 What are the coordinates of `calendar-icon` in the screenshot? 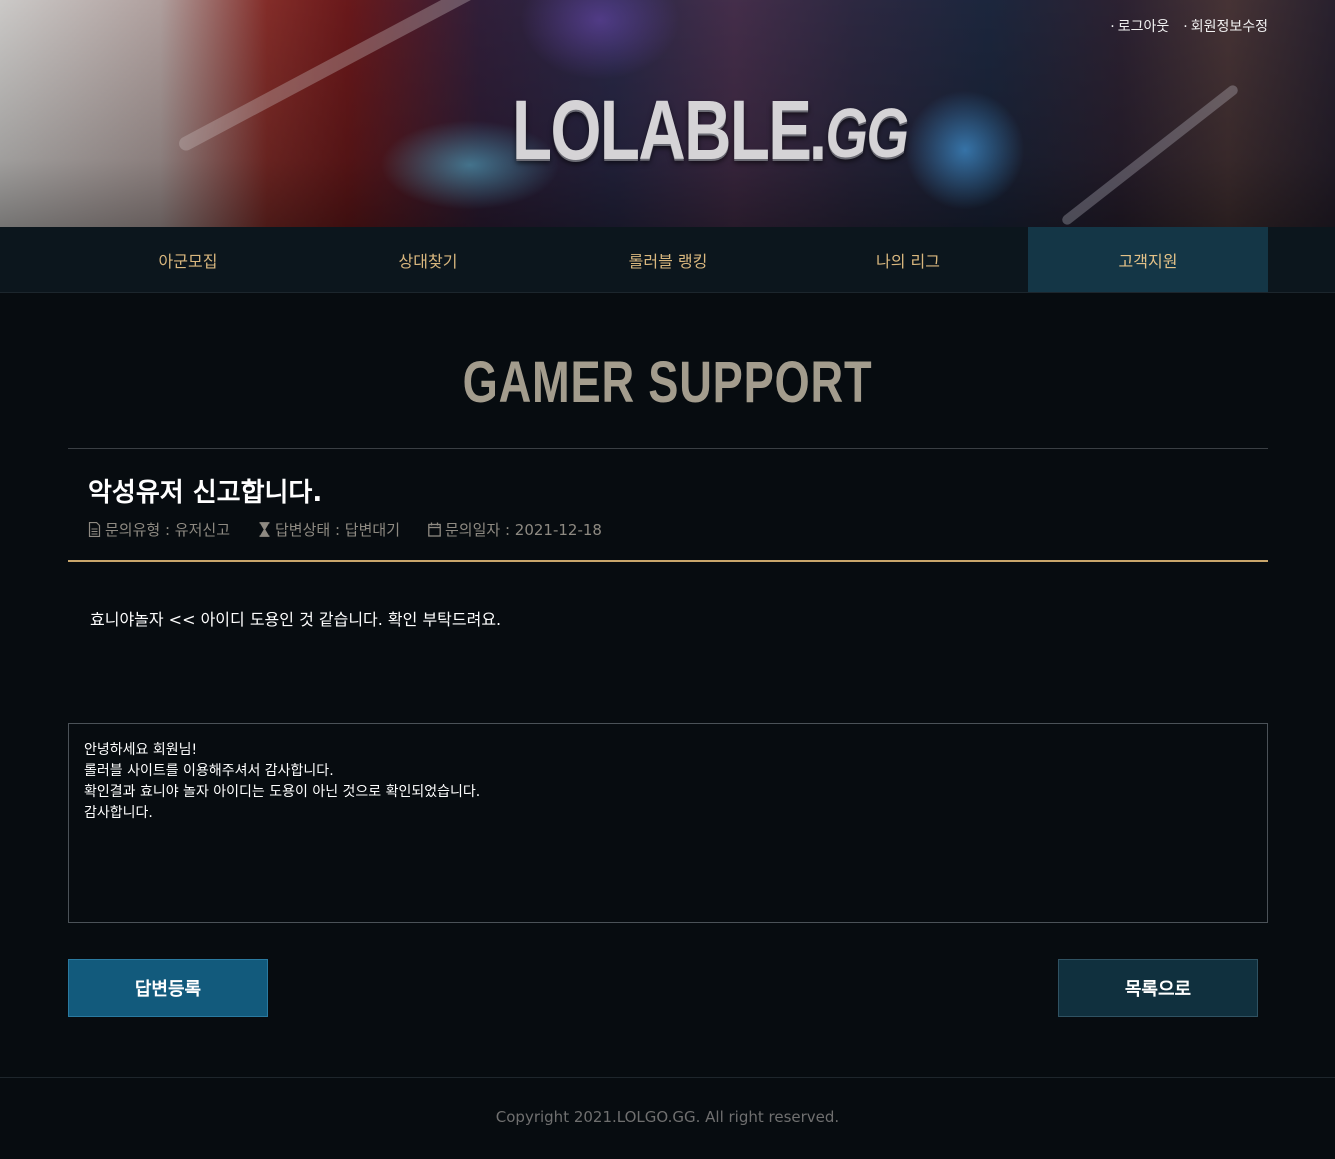 It's located at (434, 529).